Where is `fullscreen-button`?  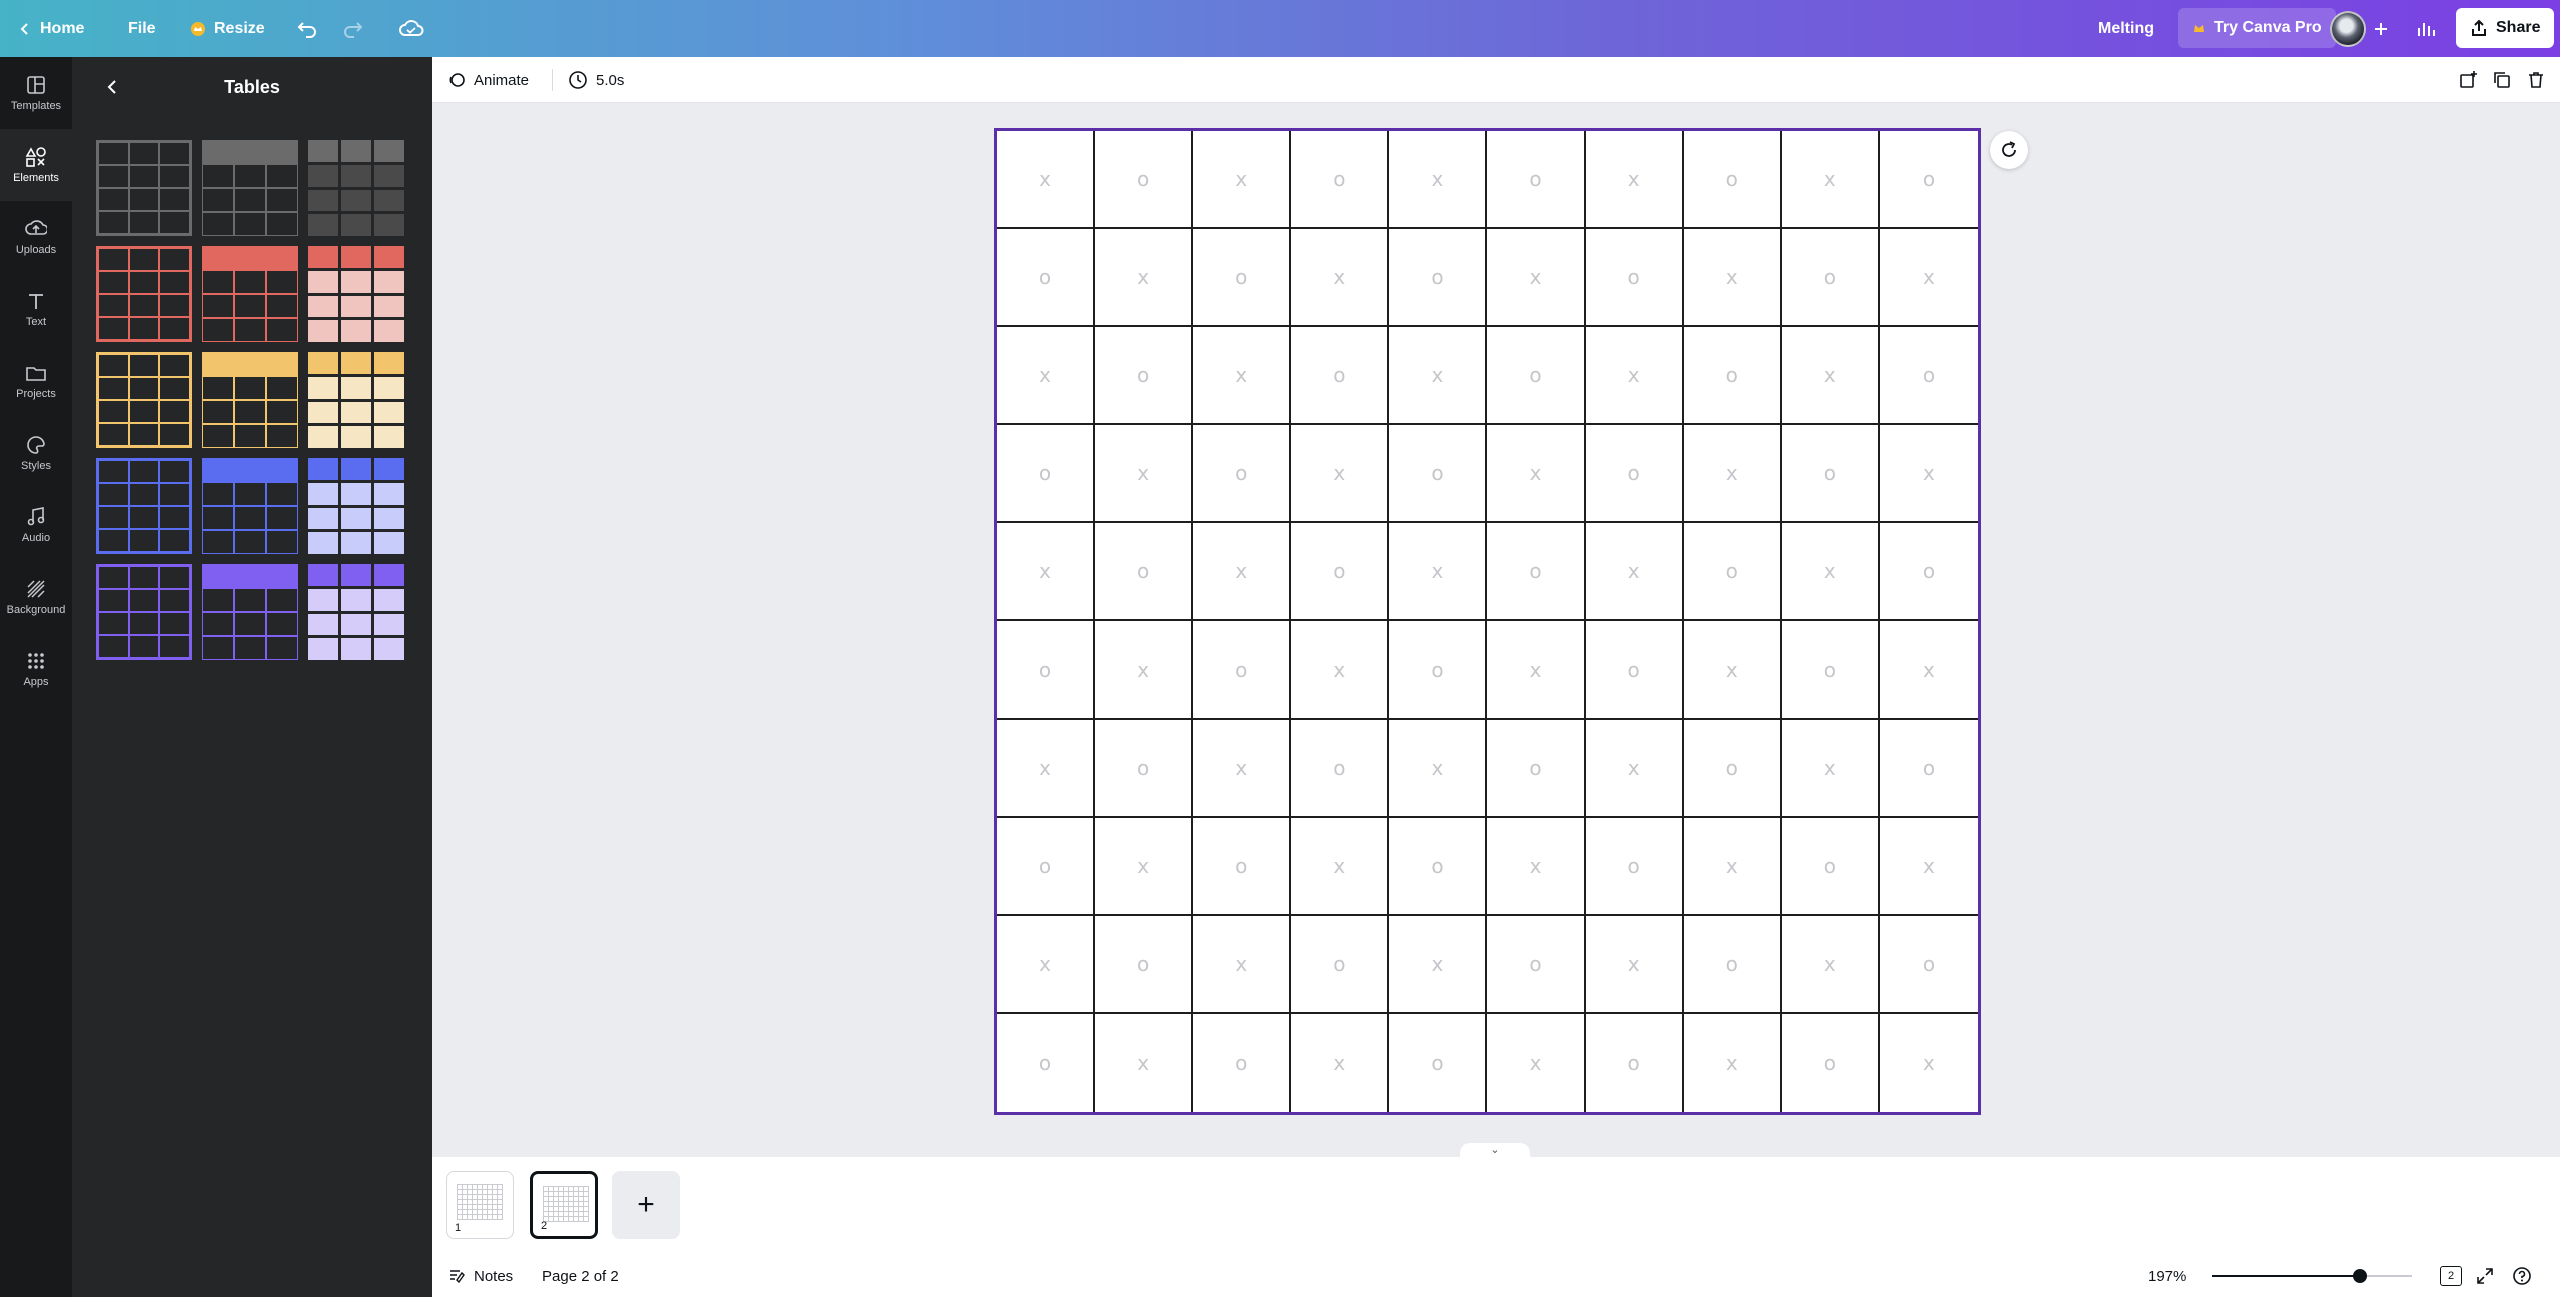
fullscreen-button is located at coordinates (2485, 1276).